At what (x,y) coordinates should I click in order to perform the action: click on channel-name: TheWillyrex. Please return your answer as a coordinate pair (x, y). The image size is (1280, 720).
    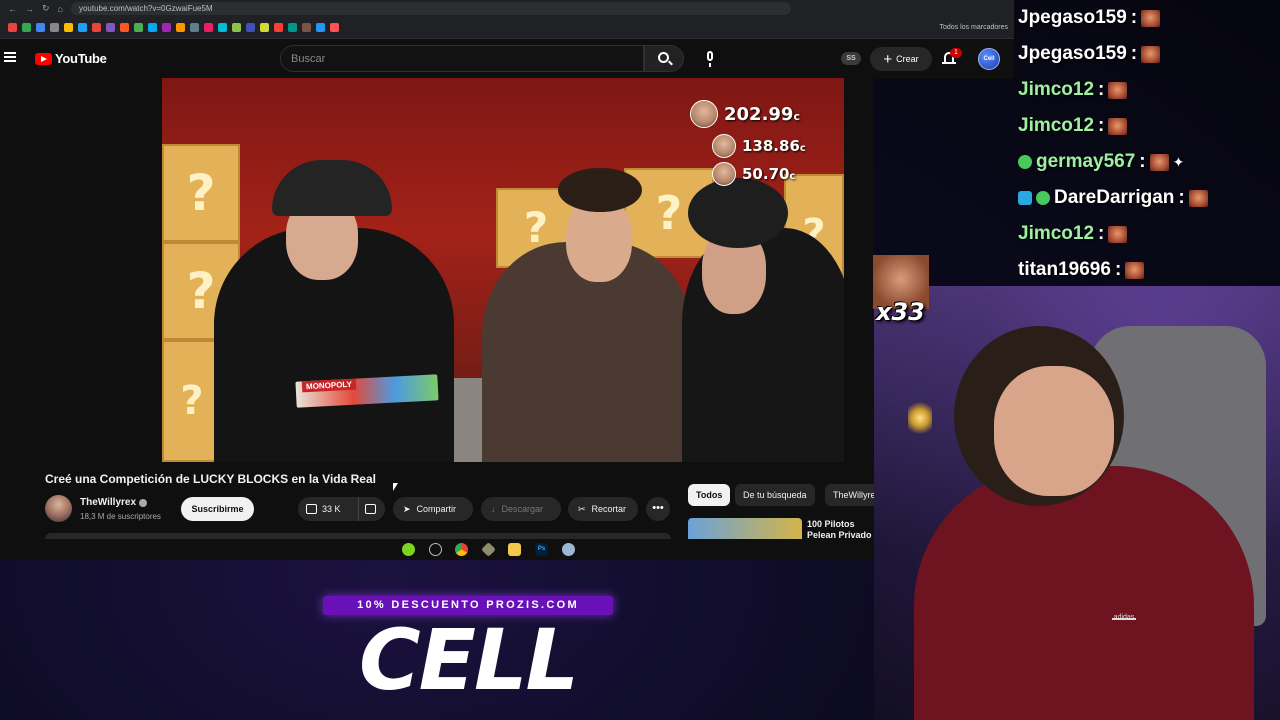
    Looking at the image, I should click on (108, 502).